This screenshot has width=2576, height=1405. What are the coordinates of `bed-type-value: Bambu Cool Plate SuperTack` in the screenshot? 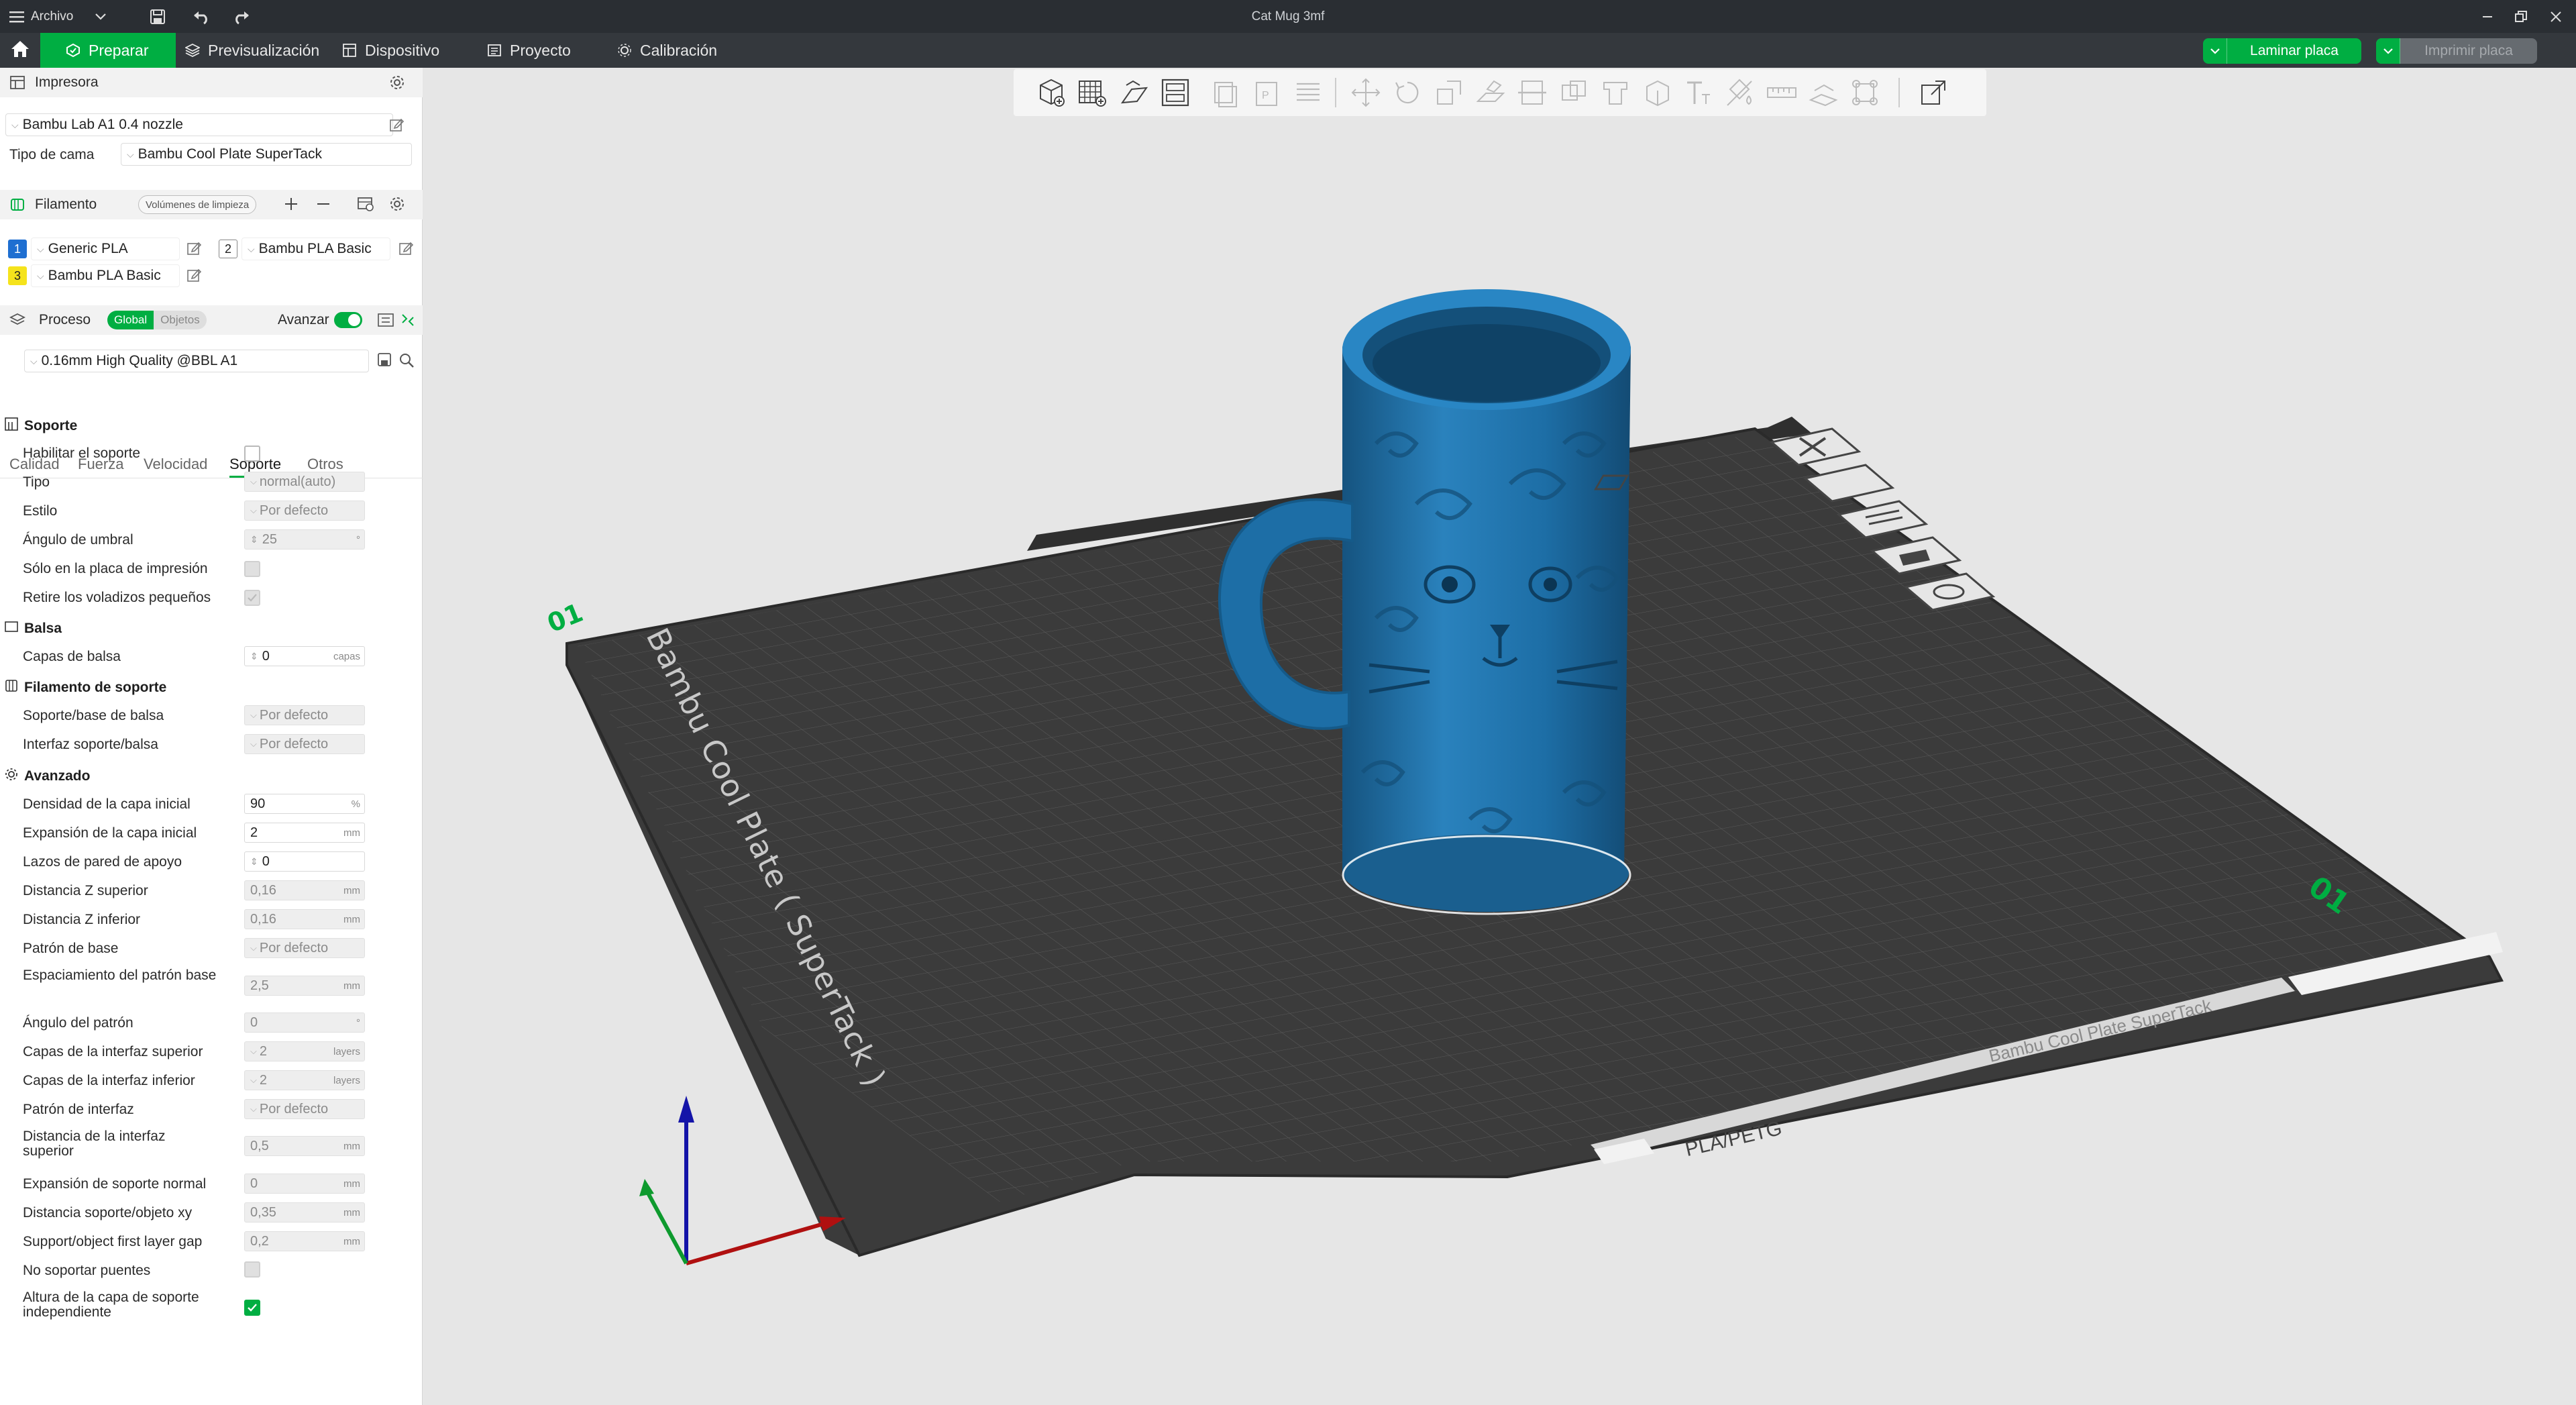 It's located at (230, 154).